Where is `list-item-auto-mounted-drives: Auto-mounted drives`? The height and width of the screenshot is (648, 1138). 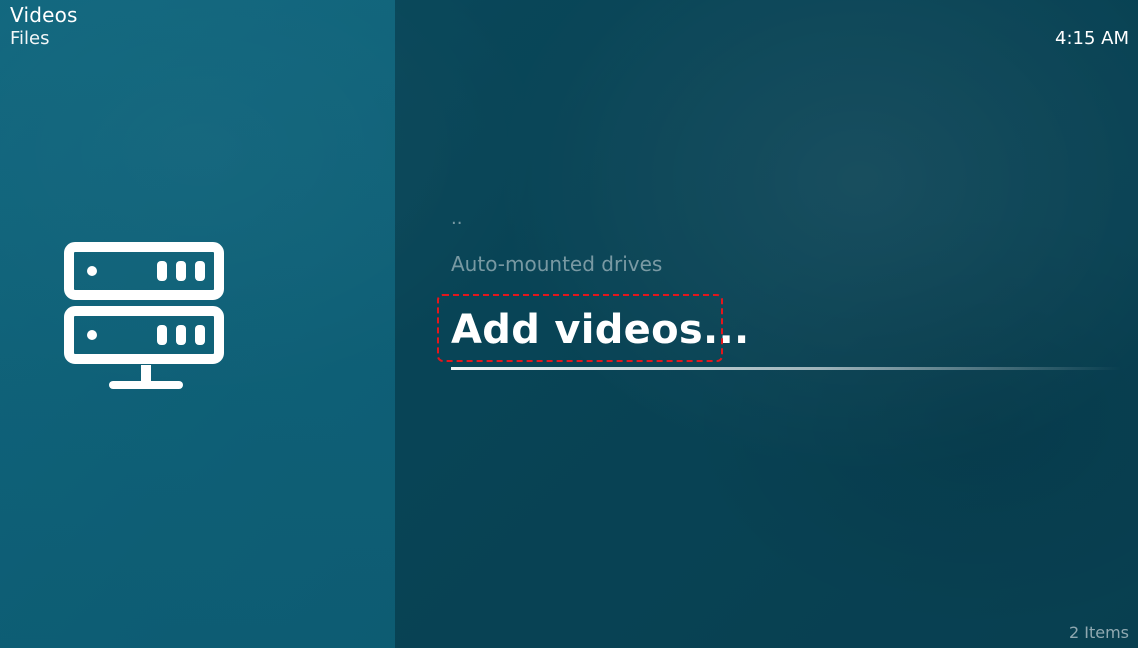 list-item-auto-mounted-drives: Auto-mounted drives is located at coordinates (556, 264).